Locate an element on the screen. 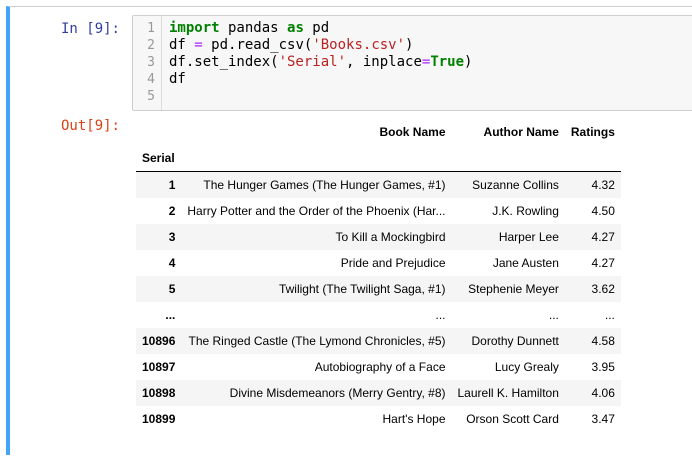  table-row: 4 Pride and Prejudice Jane Austen 4.27 is located at coordinates (378, 263).